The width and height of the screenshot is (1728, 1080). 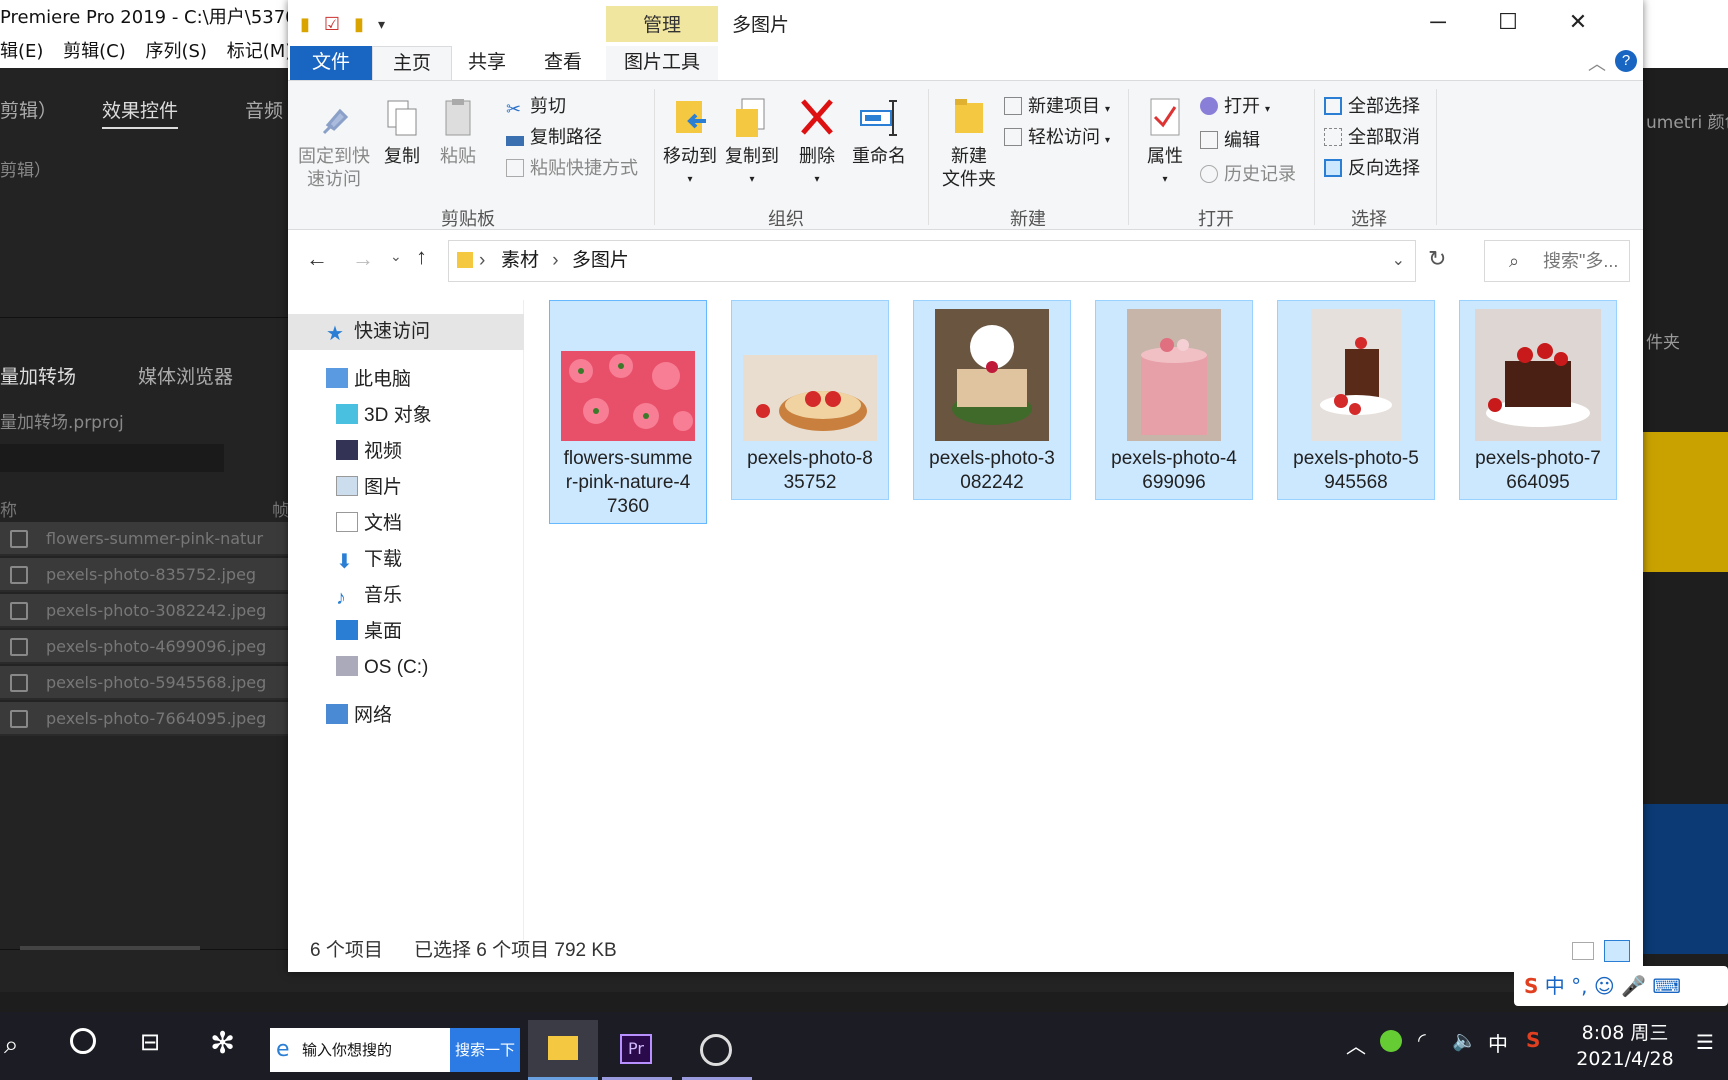 I want to click on zoom-slider, so click(x=110, y=948).